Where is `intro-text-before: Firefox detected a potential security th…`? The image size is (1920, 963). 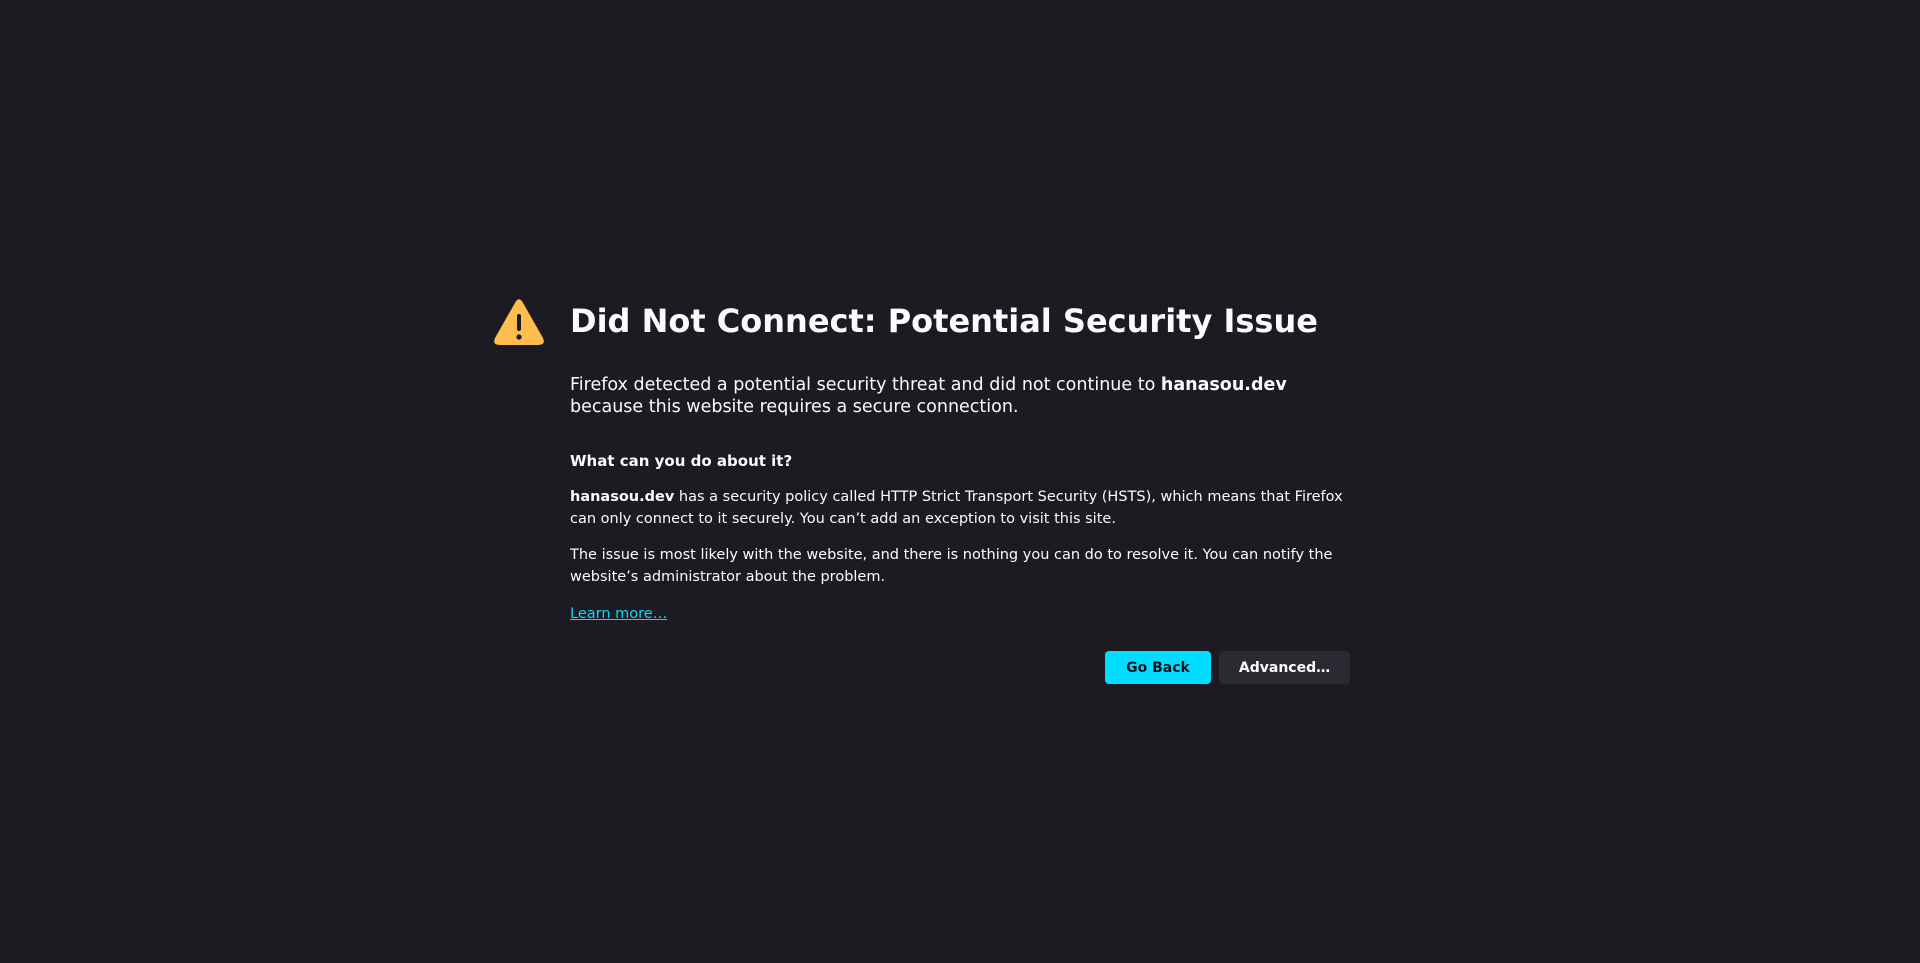 intro-text-before: Firefox detected a potential security th… is located at coordinates (865, 385).